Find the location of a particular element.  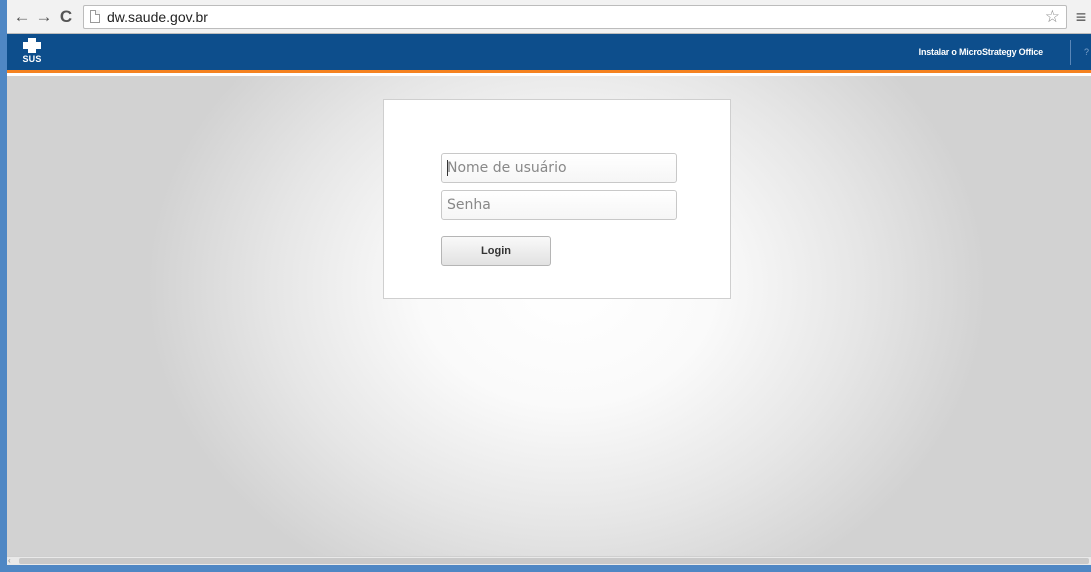

app-header: SUS Instalar o MicroStrategy Office ? is located at coordinates (549, 53).